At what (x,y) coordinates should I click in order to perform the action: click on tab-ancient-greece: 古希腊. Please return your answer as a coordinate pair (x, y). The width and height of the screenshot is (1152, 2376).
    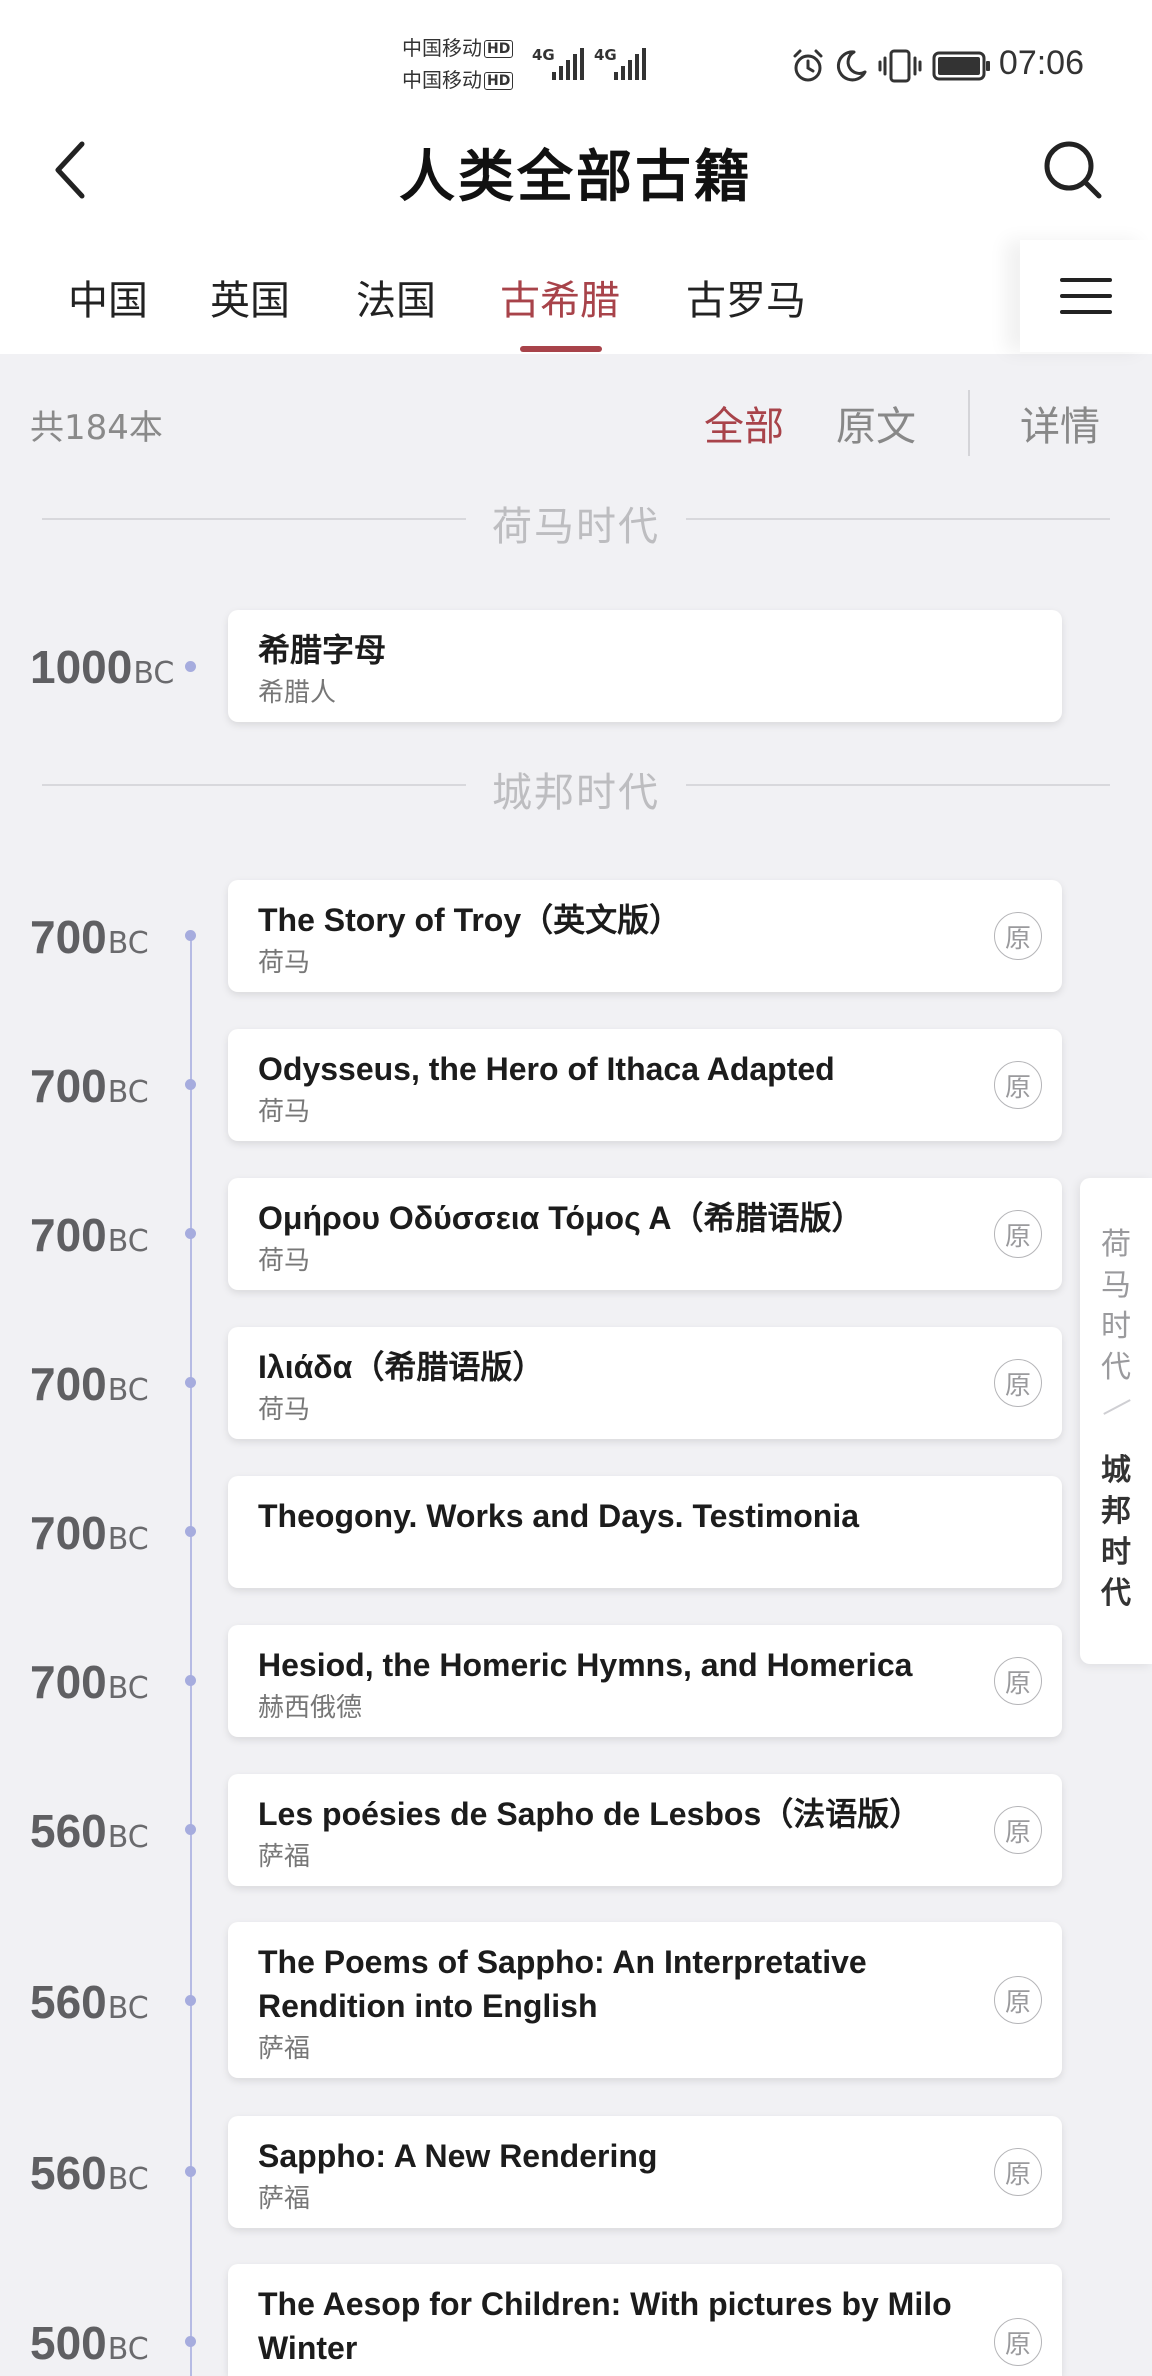
    Looking at the image, I should click on (560, 297).